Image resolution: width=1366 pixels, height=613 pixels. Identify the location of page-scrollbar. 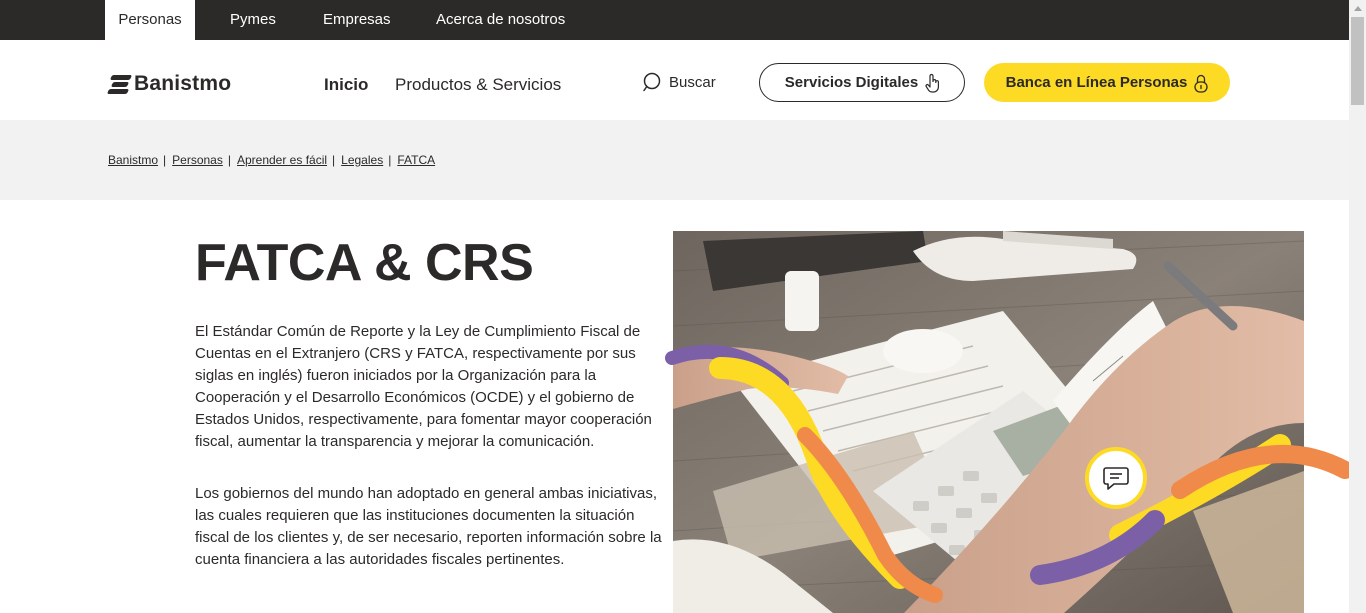
(1357, 306).